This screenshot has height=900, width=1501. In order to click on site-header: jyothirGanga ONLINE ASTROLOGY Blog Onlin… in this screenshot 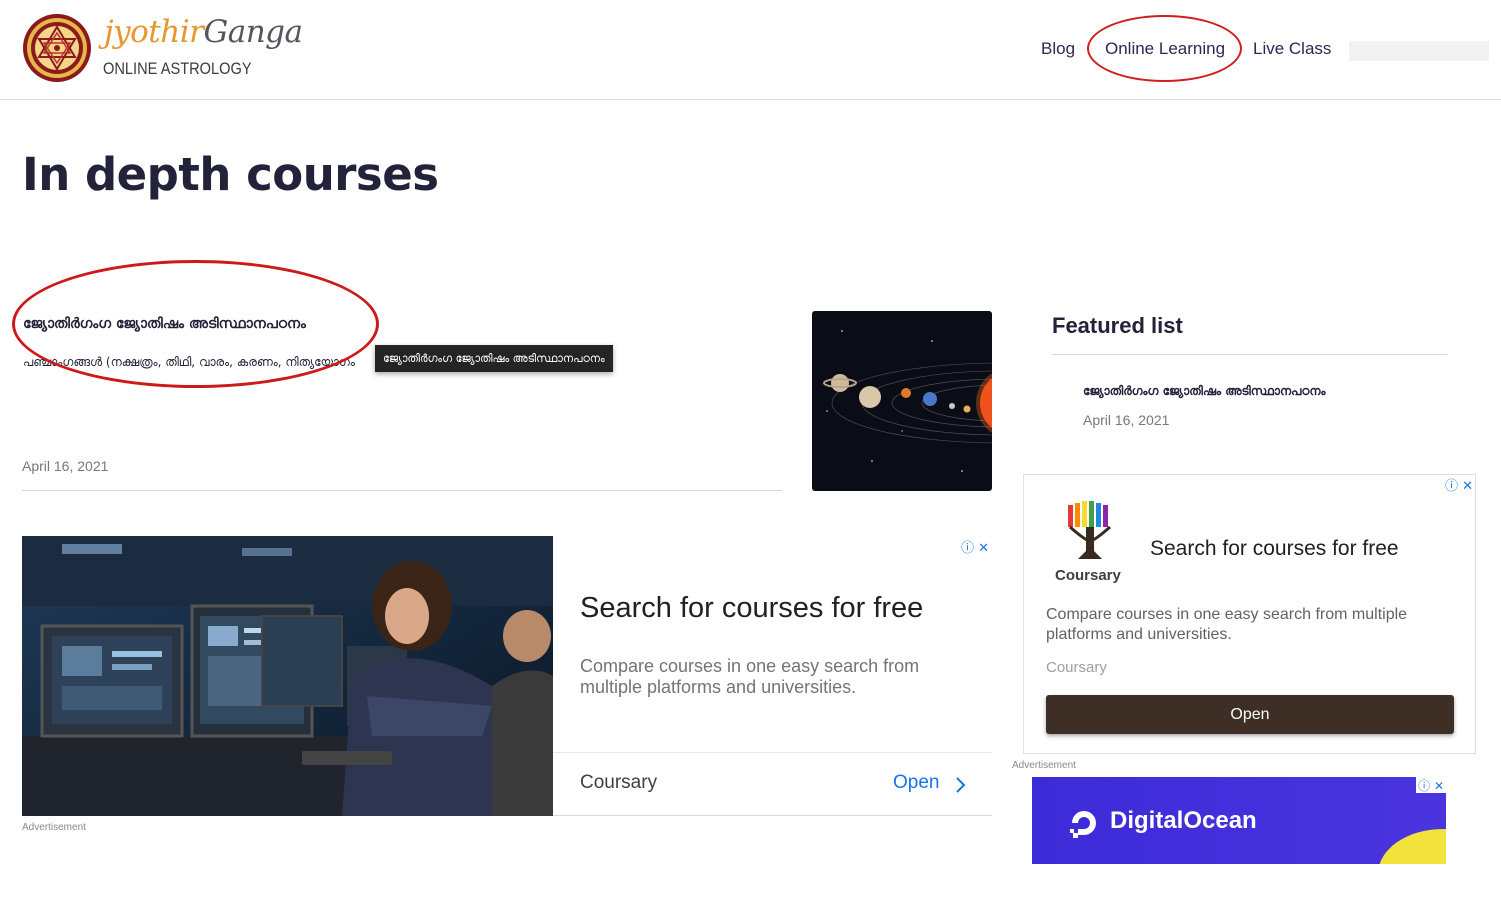, I will do `click(750, 50)`.